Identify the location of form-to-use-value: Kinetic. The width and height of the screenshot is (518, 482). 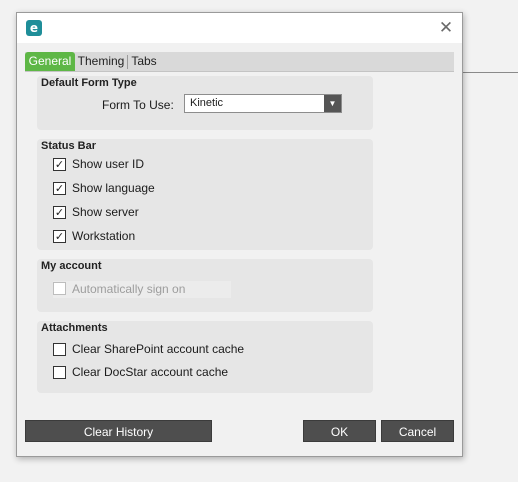
(207, 103).